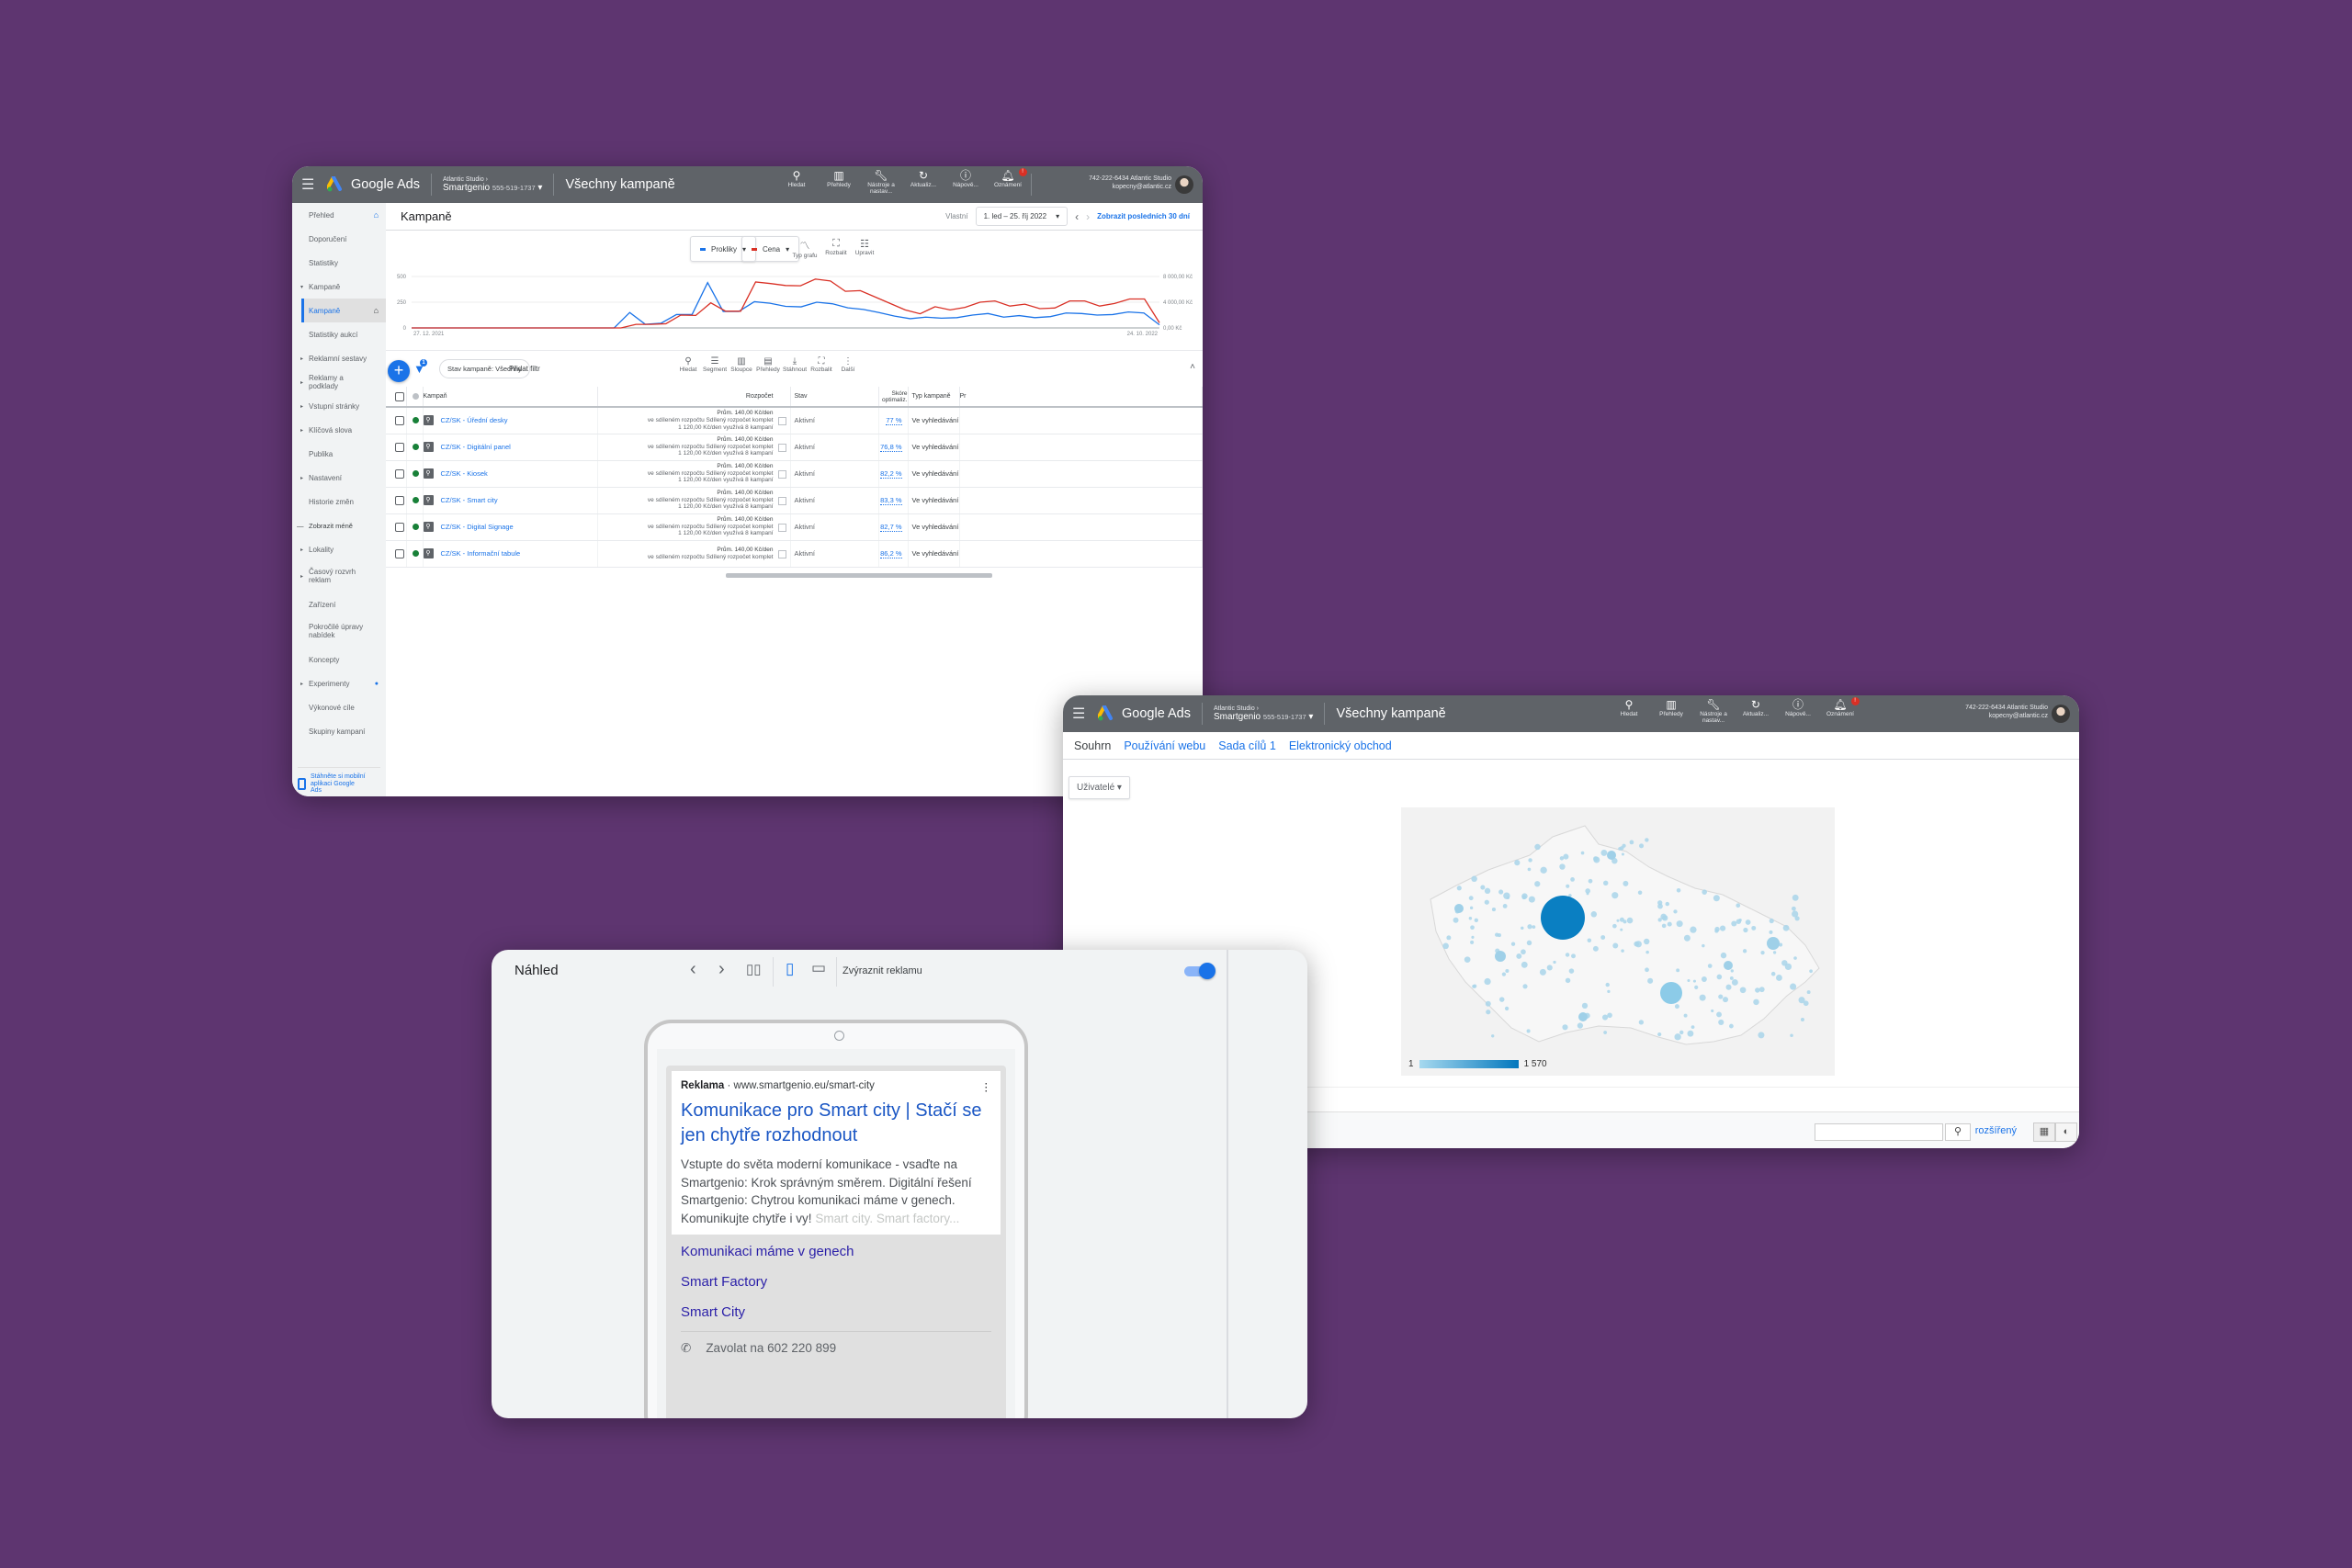 The width and height of the screenshot is (2352, 1568). What do you see at coordinates (1099, 788) in the screenshot?
I see `metric-dropdown: Uživatelé ▾` at bounding box center [1099, 788].